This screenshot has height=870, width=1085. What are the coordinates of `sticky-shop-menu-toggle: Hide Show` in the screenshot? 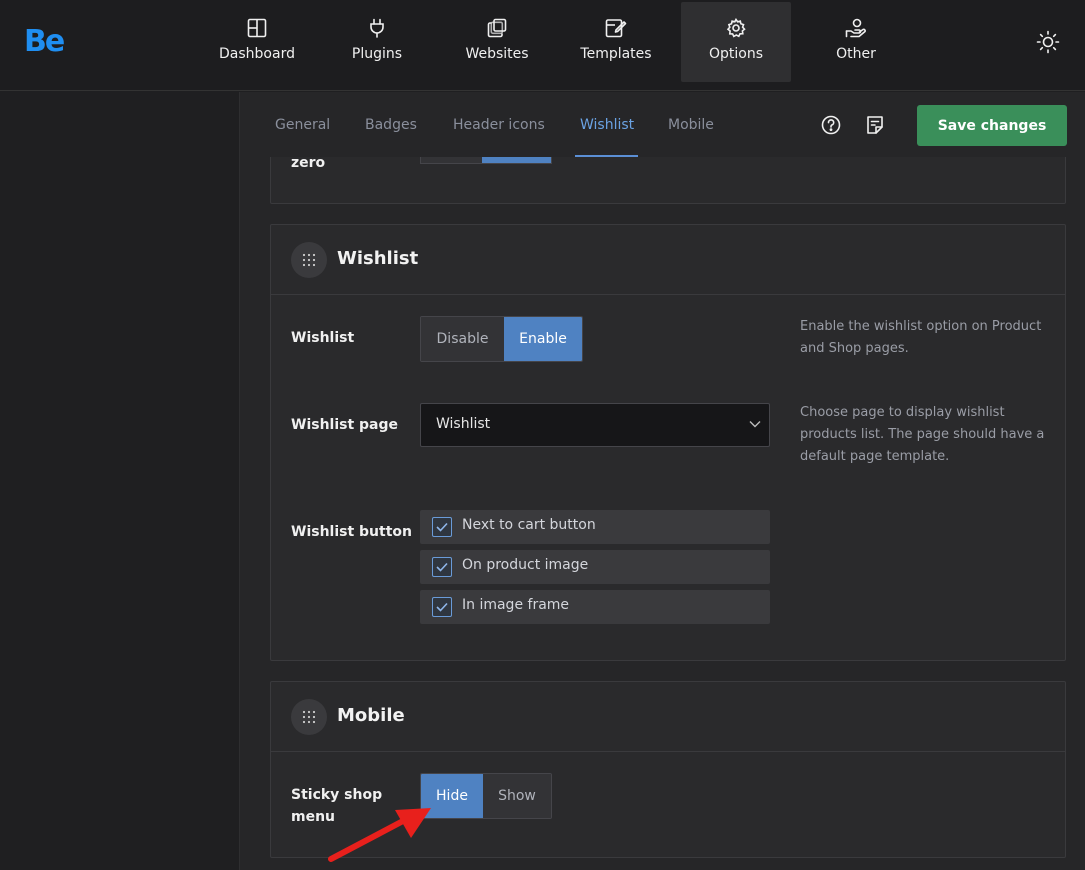 It's located at (486, 796).